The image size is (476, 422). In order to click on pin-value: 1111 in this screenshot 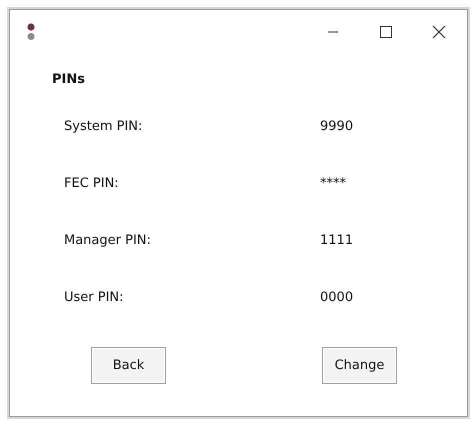, I will do `click(337, 240)`.